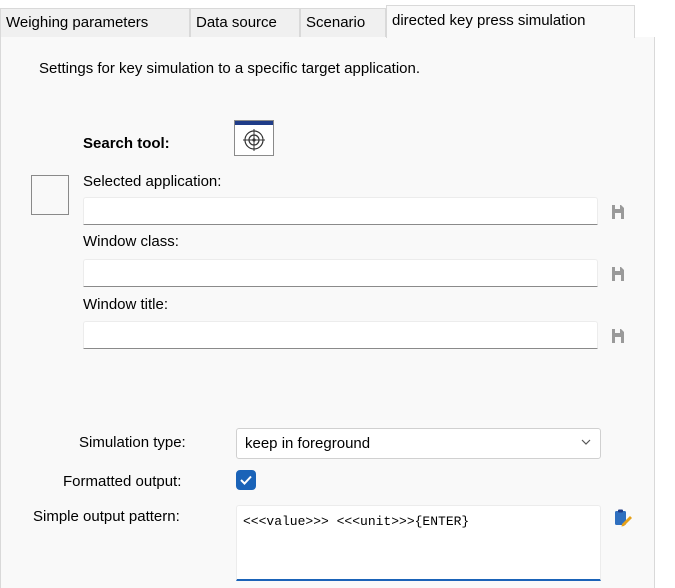 This screenshot has width=675, height=588. What do you see at coordinates (356, 521) in the screenshot?
I see `output-pattern-value: <<<value>>> <<<unit>>>{ENTER}` at bounding box center [356, 521].